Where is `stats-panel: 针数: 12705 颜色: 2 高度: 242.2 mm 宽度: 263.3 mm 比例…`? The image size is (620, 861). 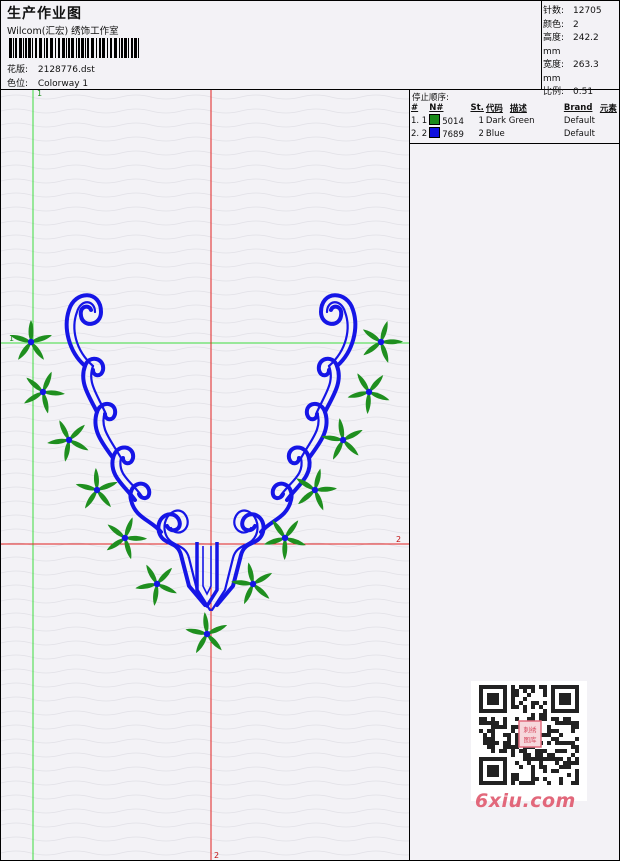
stats-panel: 针数: 12705 颜色: 2 高度: 242.2 mm 宽度: 263.3 mm 比例… is located at coordinates (580, 49).